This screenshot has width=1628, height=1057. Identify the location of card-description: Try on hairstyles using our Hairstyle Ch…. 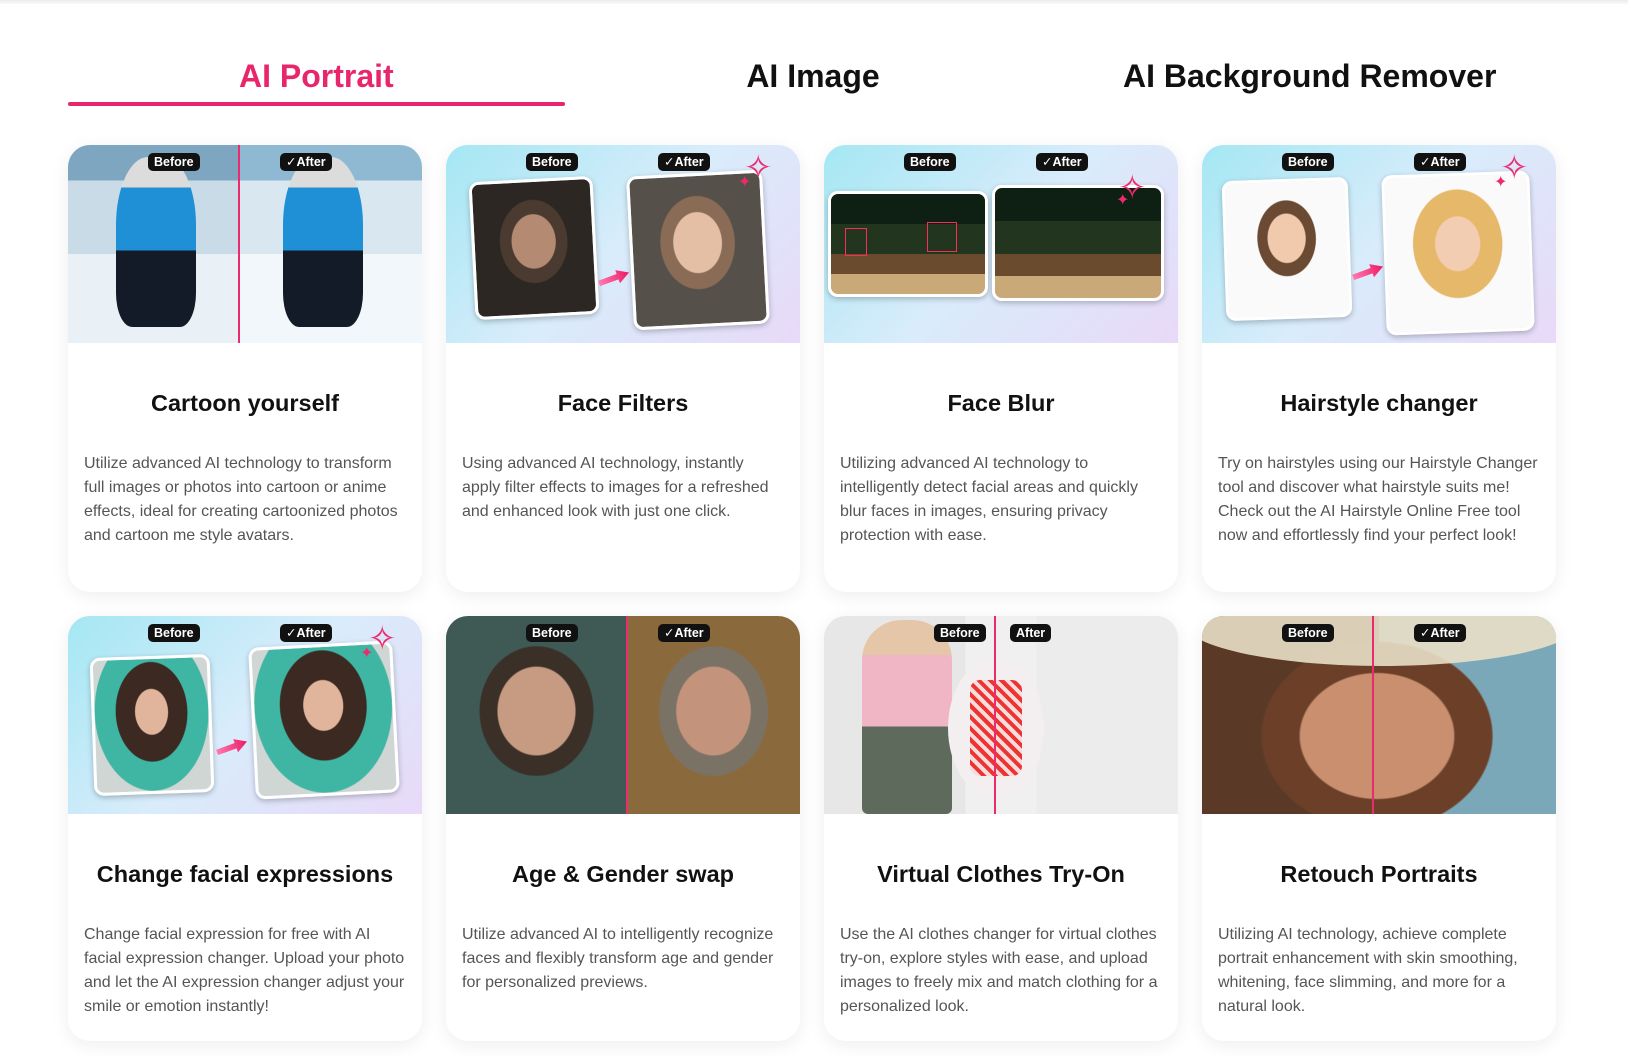
(1378, 499).